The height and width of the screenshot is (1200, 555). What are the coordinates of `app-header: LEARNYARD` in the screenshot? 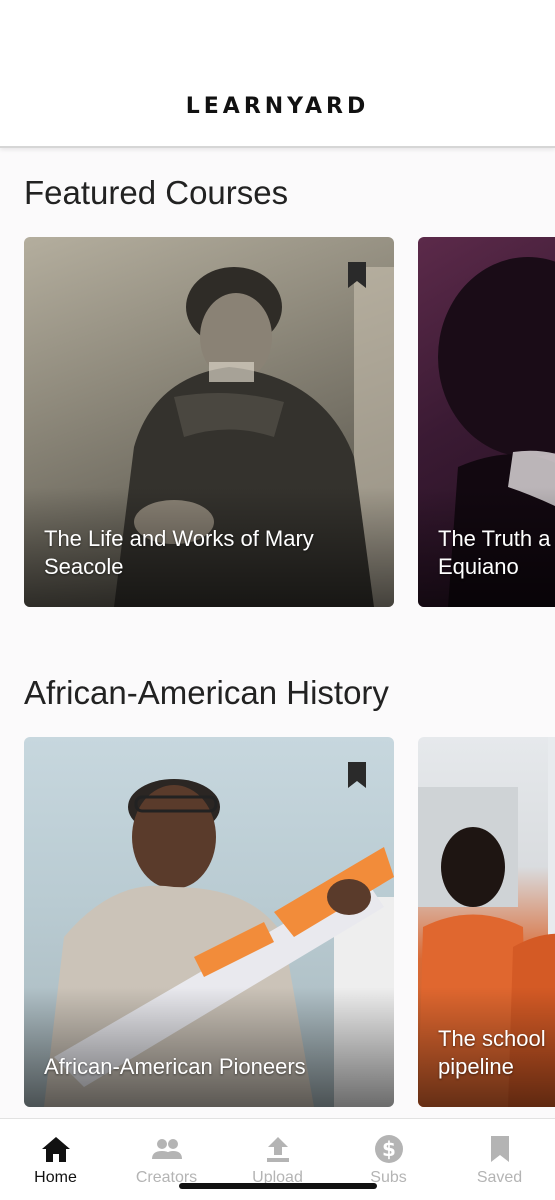 It's located at (277, 74).